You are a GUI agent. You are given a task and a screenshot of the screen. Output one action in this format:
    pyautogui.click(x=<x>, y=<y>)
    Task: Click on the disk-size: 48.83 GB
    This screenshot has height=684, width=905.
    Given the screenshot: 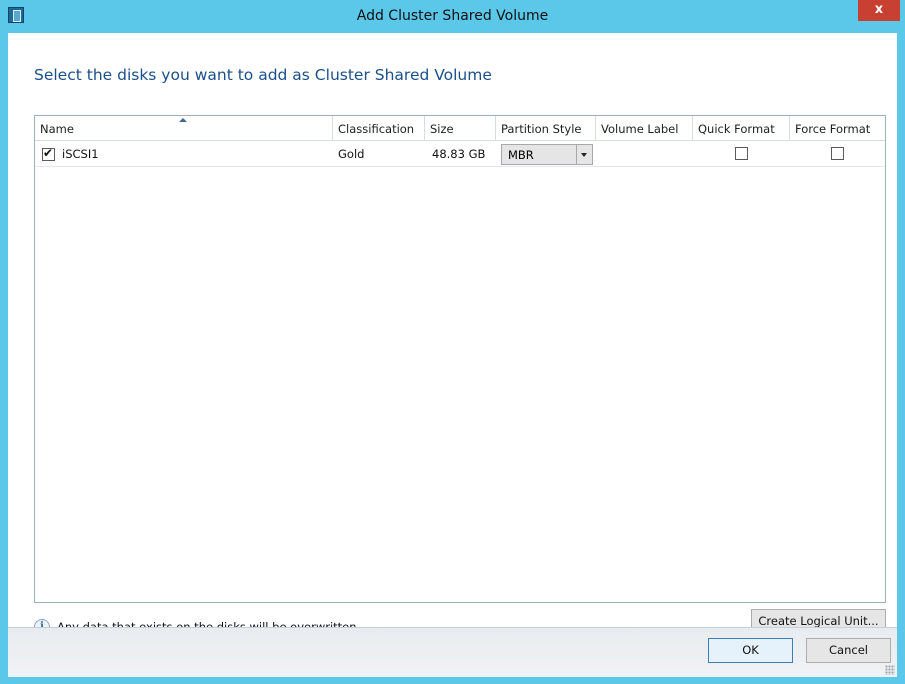 What is the action you would take?
    pyautogui.click(x=459, y=154)
    